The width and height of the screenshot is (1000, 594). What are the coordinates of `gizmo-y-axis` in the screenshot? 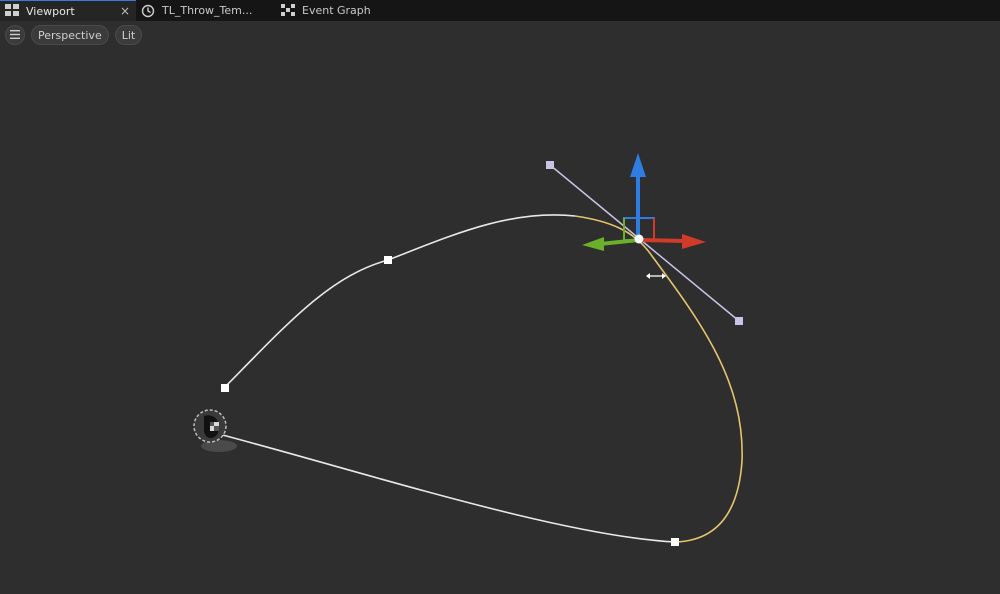 It's located at (619, 242).